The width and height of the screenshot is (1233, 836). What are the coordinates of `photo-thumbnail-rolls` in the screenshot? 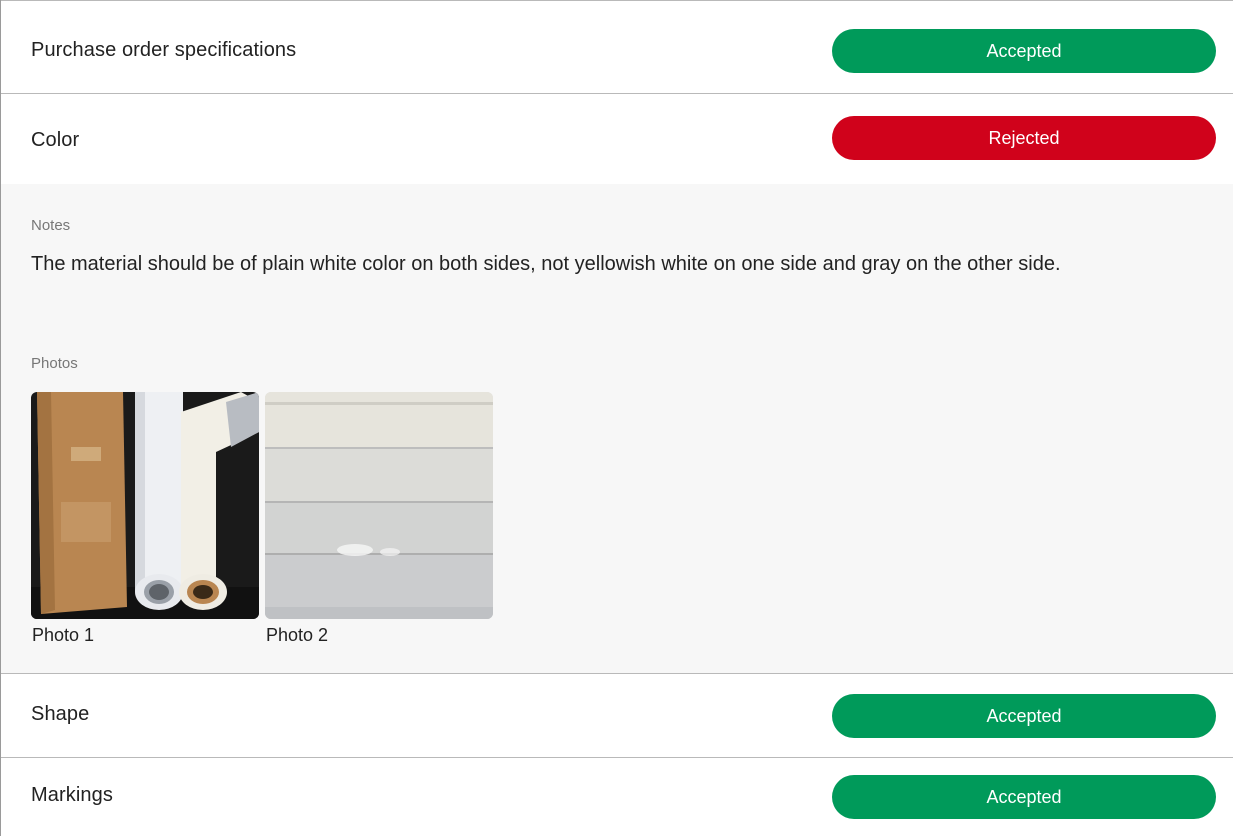 It's located at (145, 505).